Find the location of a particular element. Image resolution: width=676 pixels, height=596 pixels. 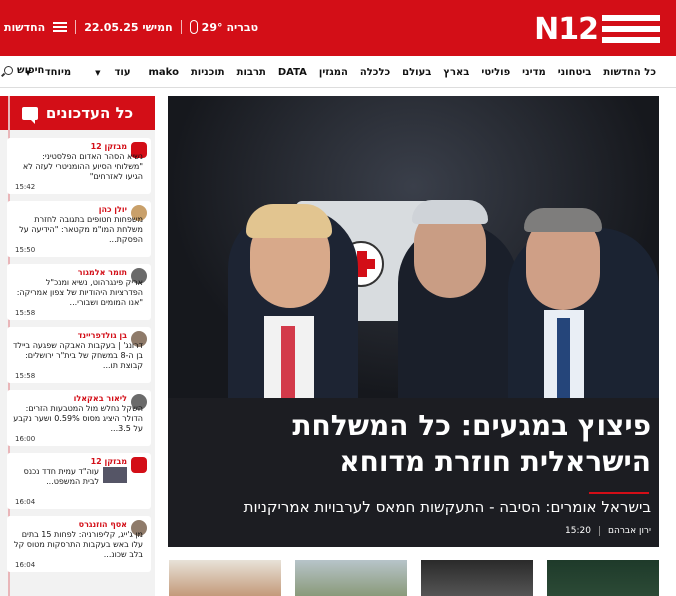

nav-item-mako: mako is located at coordinates (164, 72).